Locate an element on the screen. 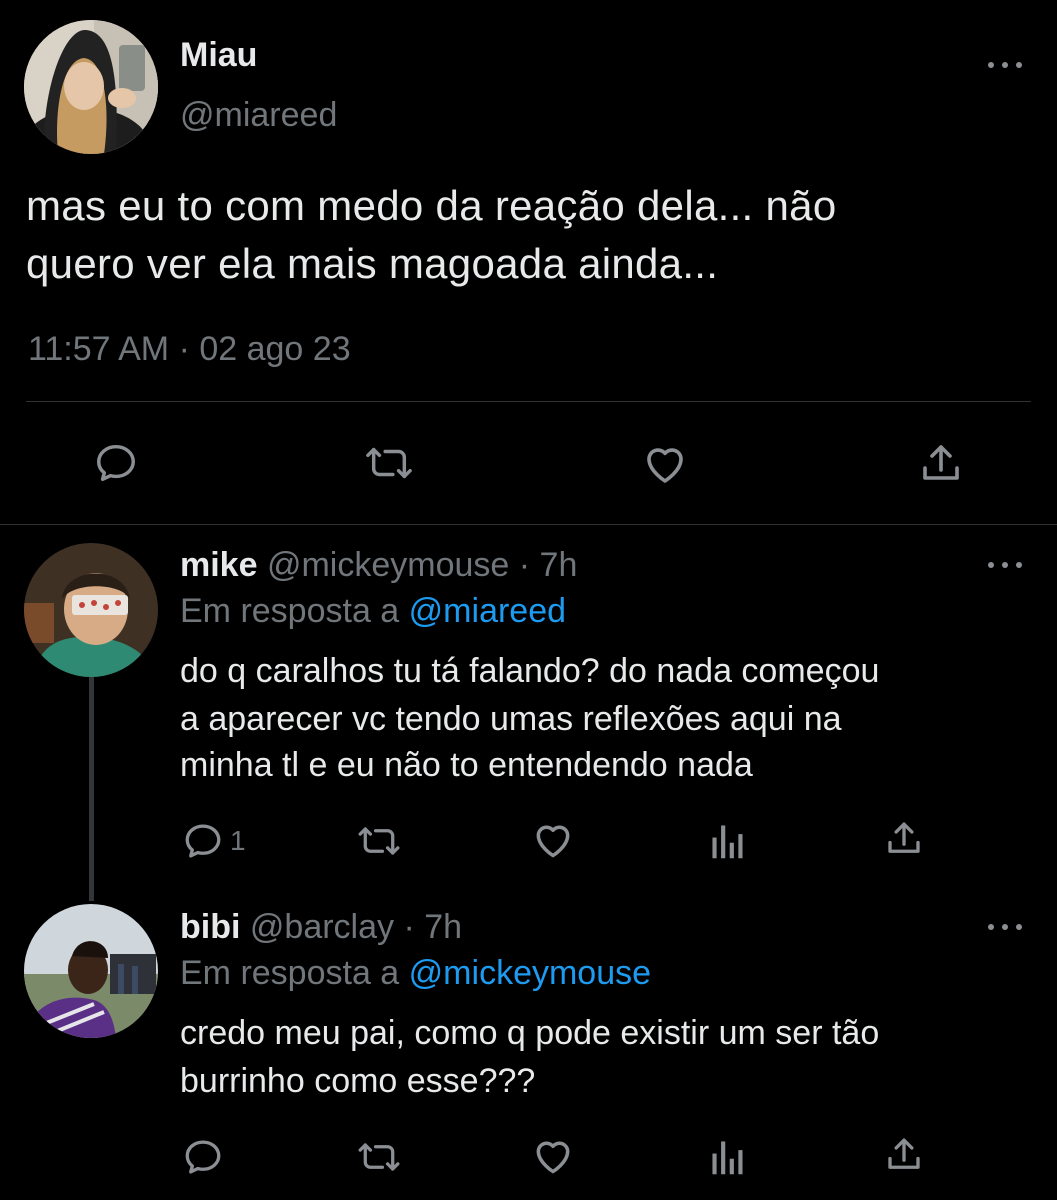 The image size is (1057, 1200). replying-to-handle-link: @miareed is located at coordinates (487, 611).